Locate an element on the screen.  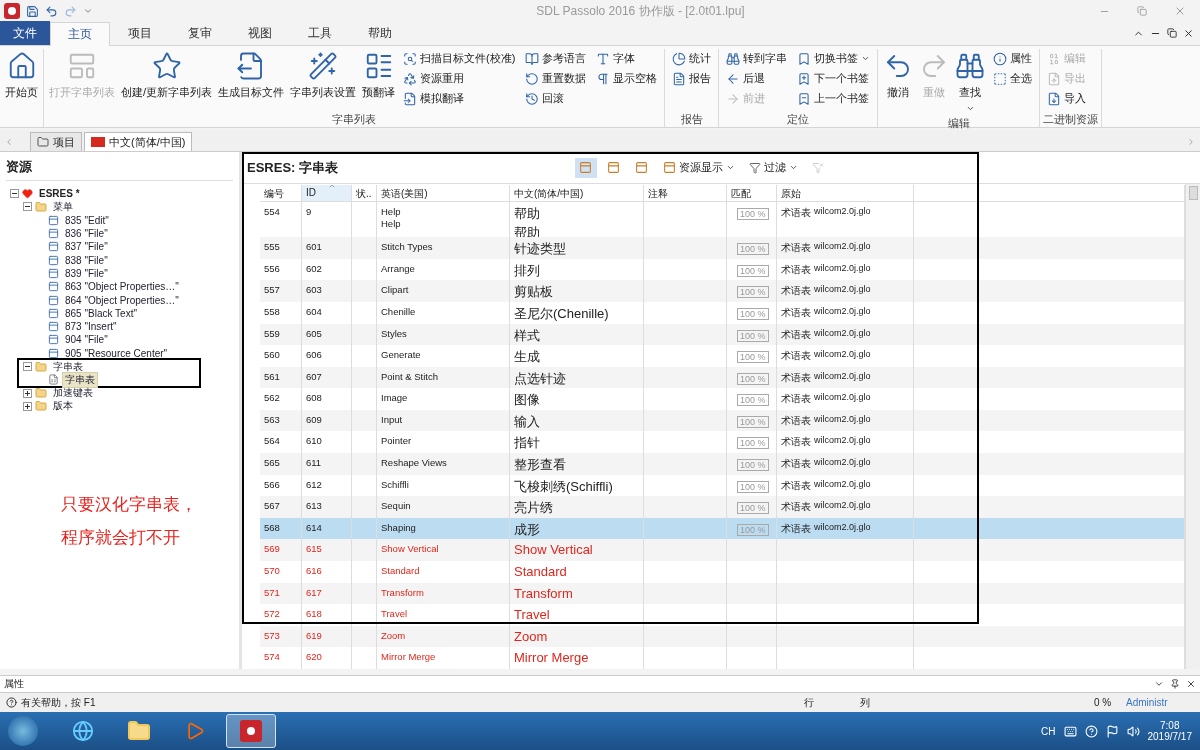
dropdown-icon is located at coordinates (1159, 684).